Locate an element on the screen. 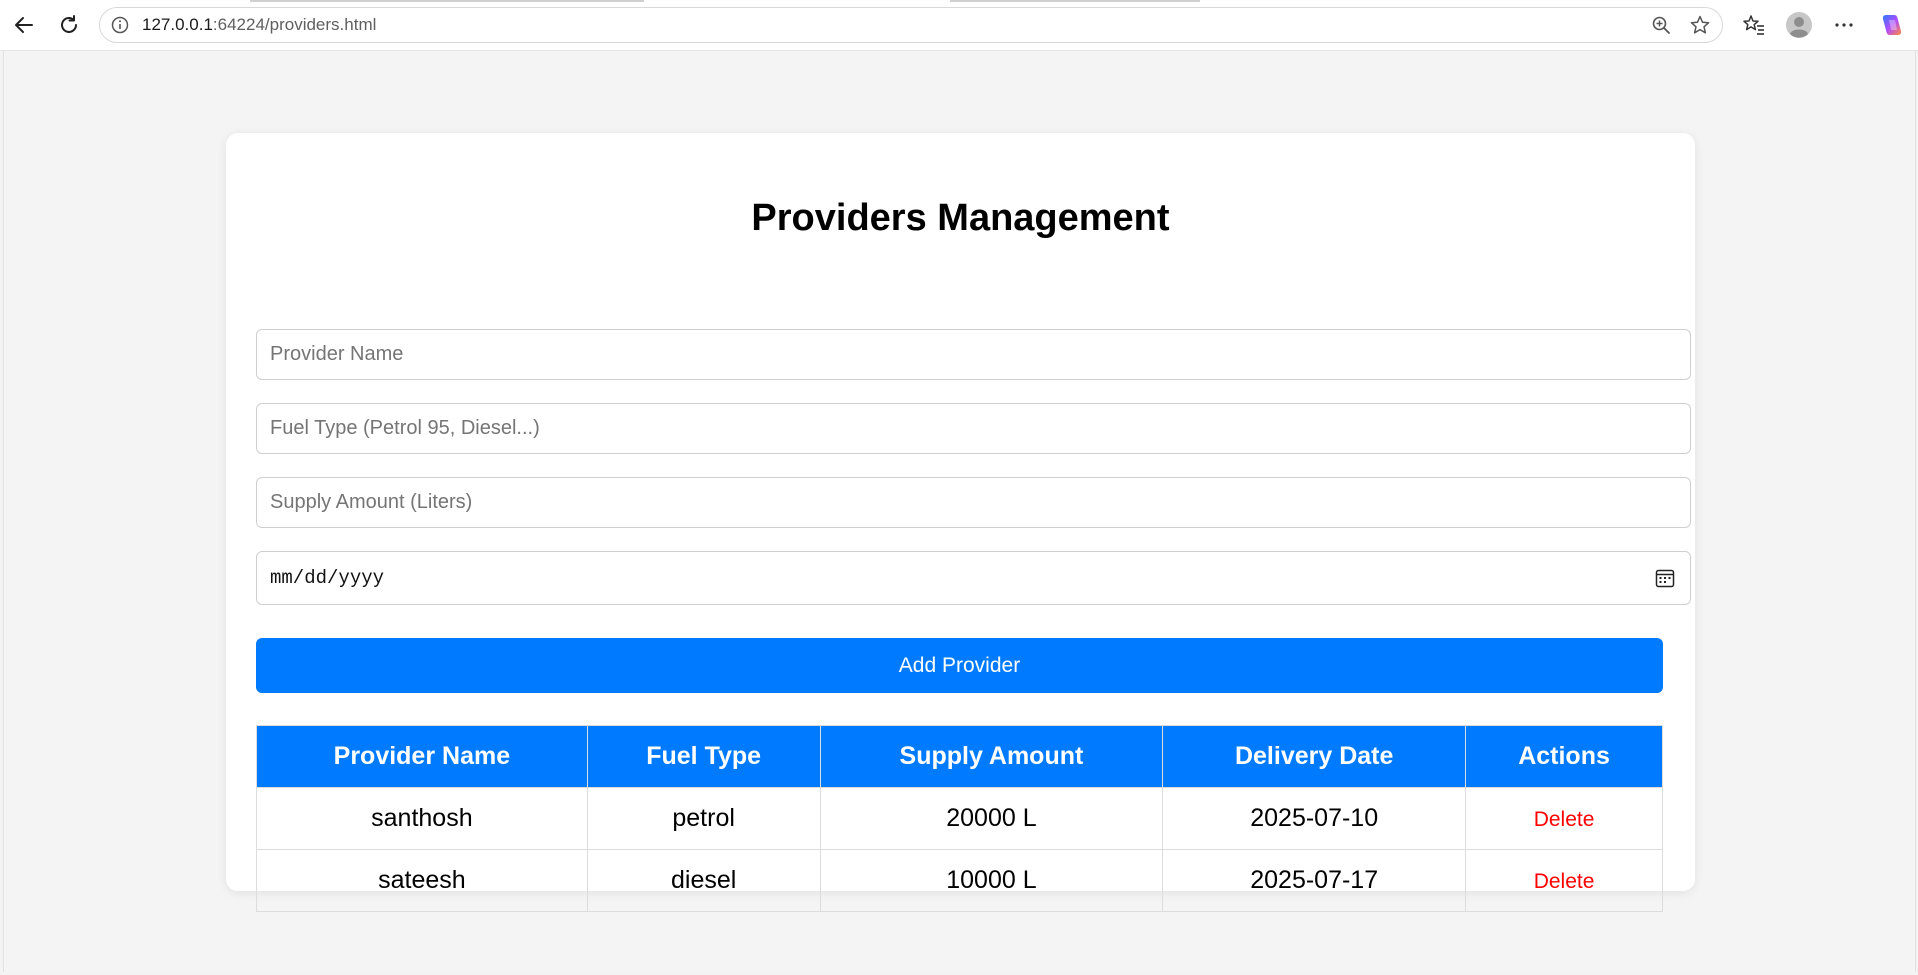 The width and height of the screenshot is (1918, 975). fuel-type-input is located at coordinates (973, 428).